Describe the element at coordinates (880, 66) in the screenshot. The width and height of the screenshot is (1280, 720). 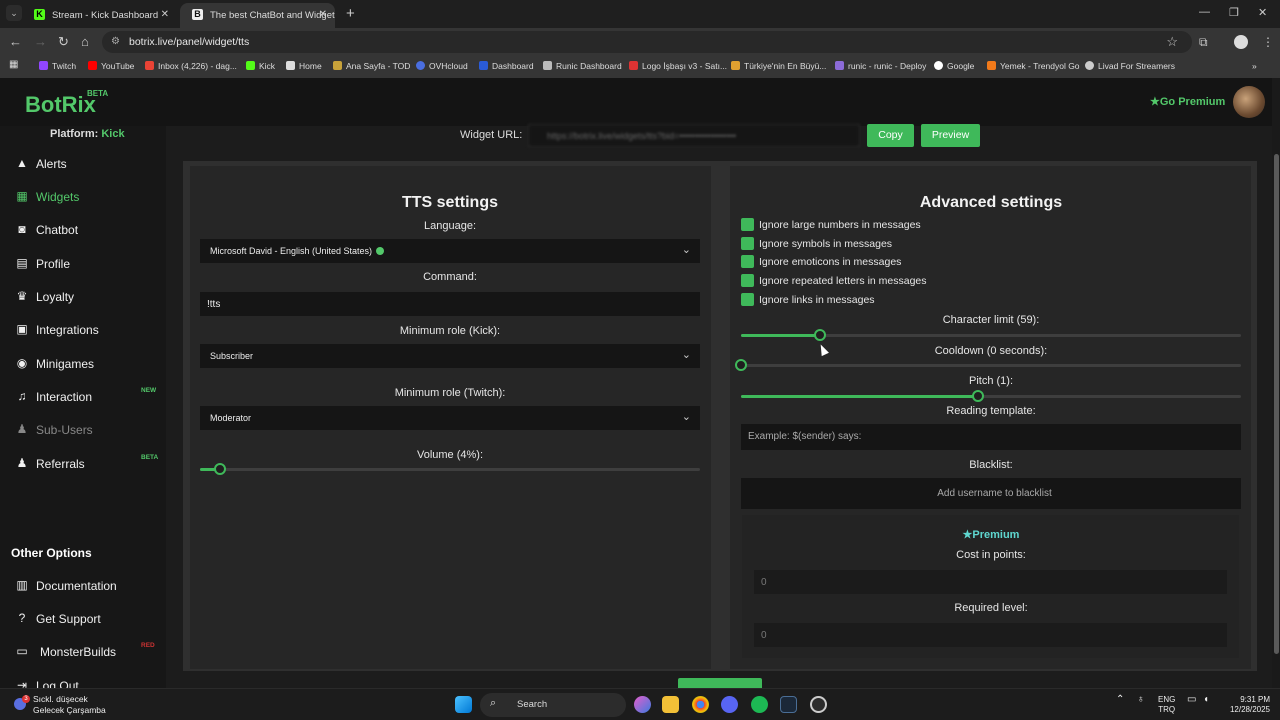
I see `bookmark-runic-deploy: runic - runic - Deploy` at that location.